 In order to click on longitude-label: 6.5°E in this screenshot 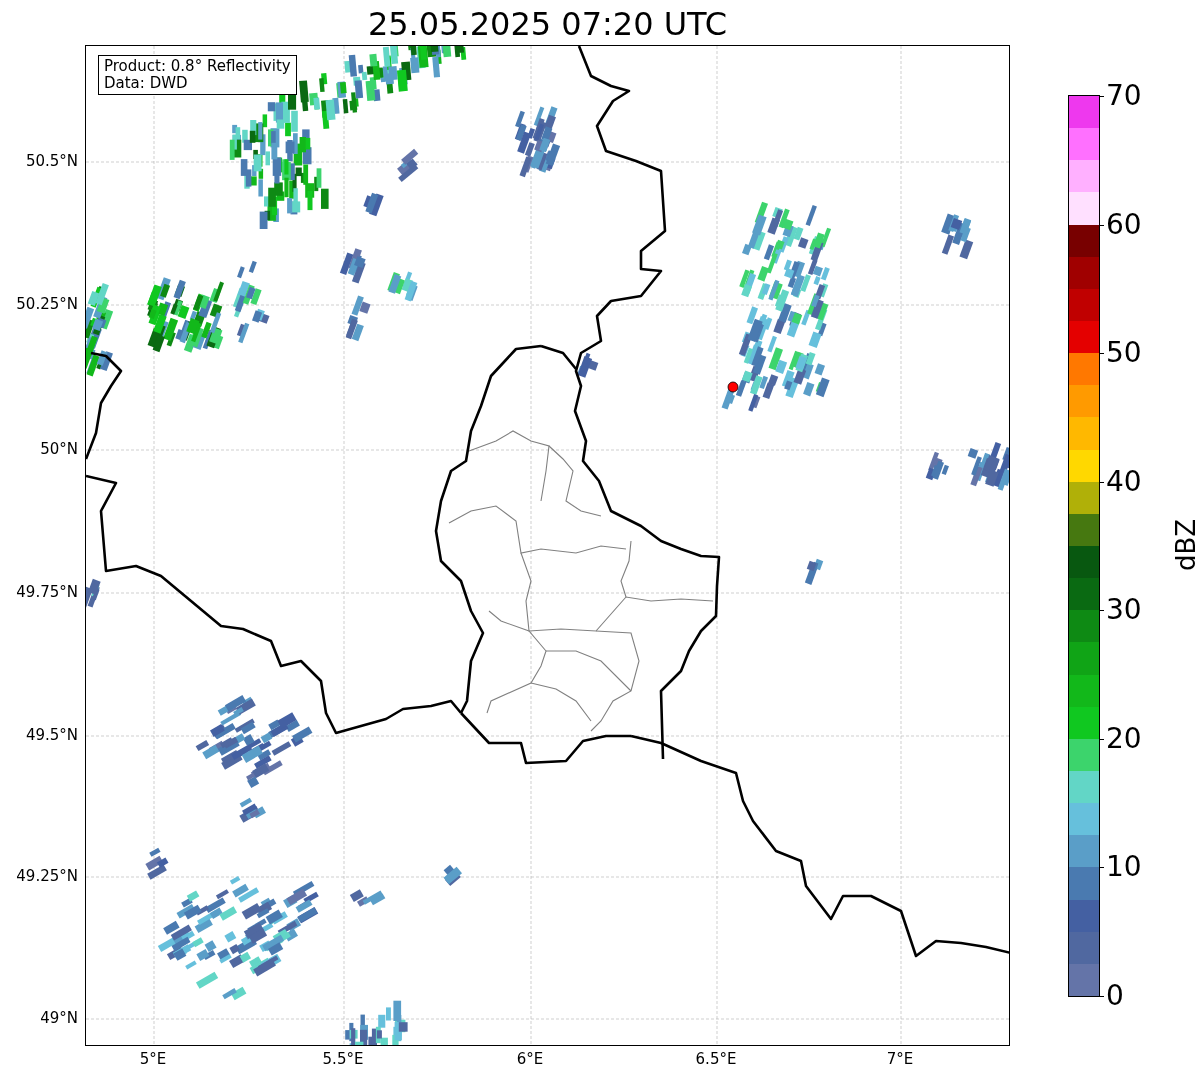, I will do `click(716, 1059)`.